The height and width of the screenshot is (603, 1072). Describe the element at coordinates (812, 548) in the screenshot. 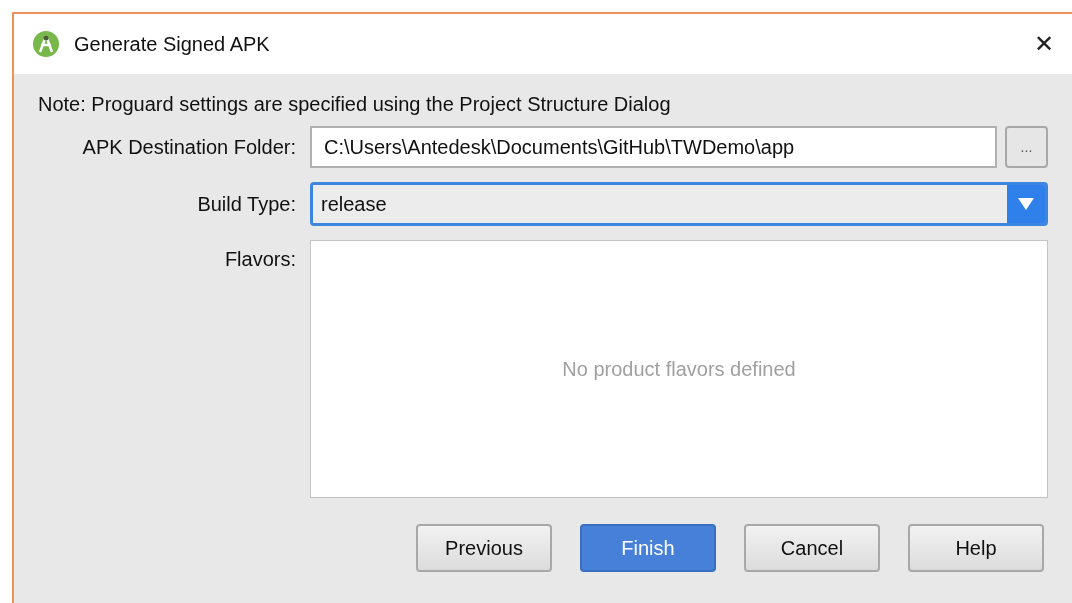

I see `dialog-button: Cancel` at that location.